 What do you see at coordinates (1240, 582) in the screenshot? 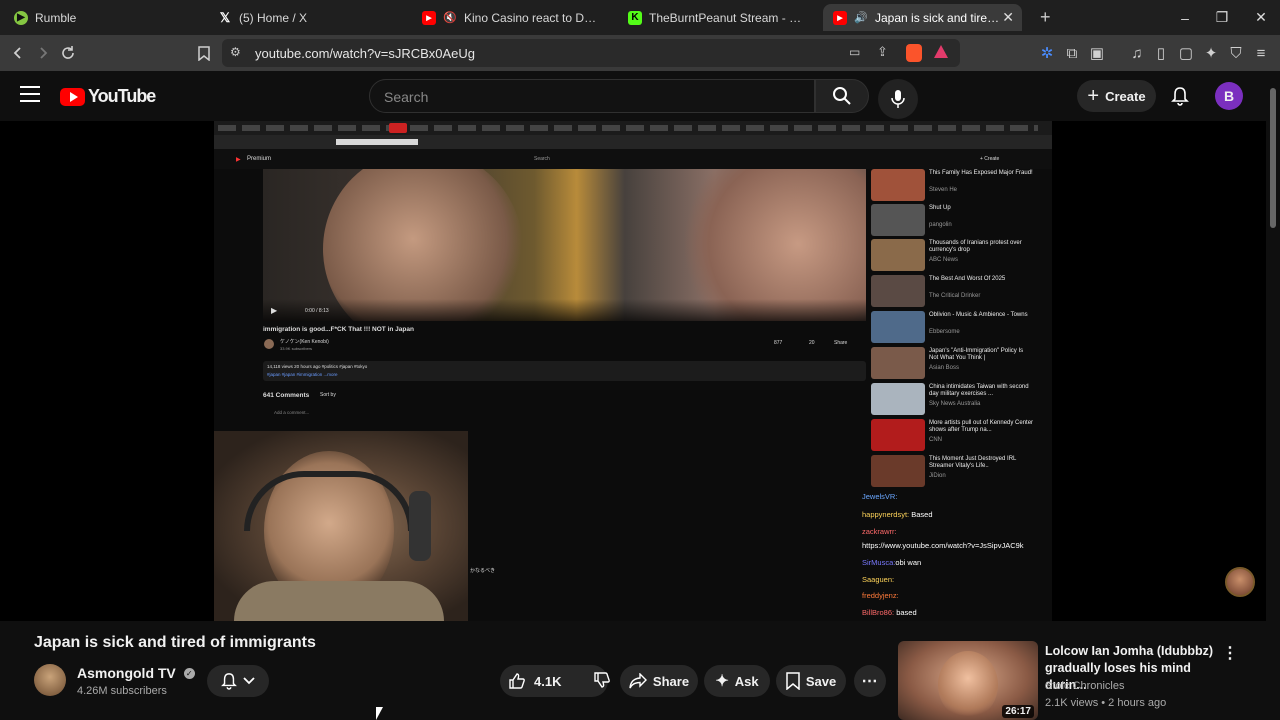
I see `floating-avatar` at bounding box center [1240, 582].